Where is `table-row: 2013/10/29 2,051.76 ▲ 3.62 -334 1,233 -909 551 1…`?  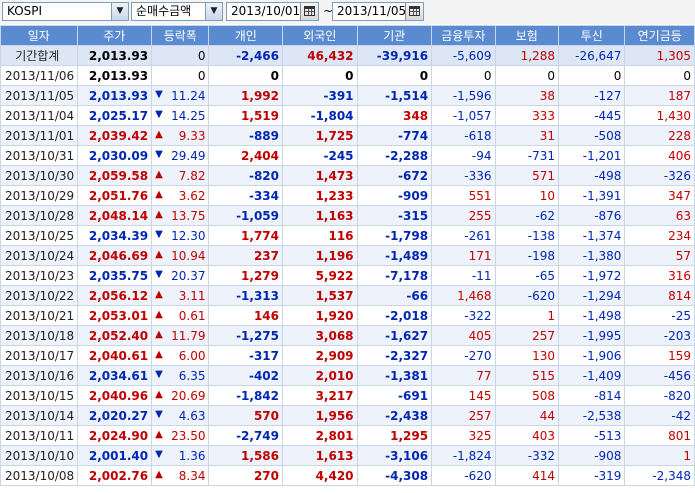
table-row: 2013/10/29 2,051.76 ▲ 3.62 -334 1,233 -909 551 1… is located at coordinates (347, 195).